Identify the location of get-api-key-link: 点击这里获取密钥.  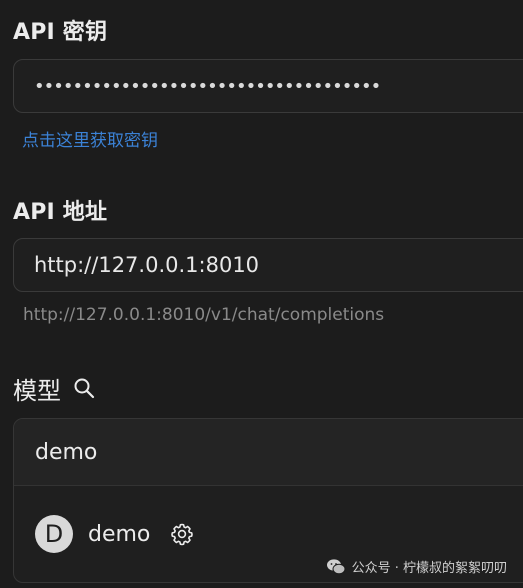
(90, 138).